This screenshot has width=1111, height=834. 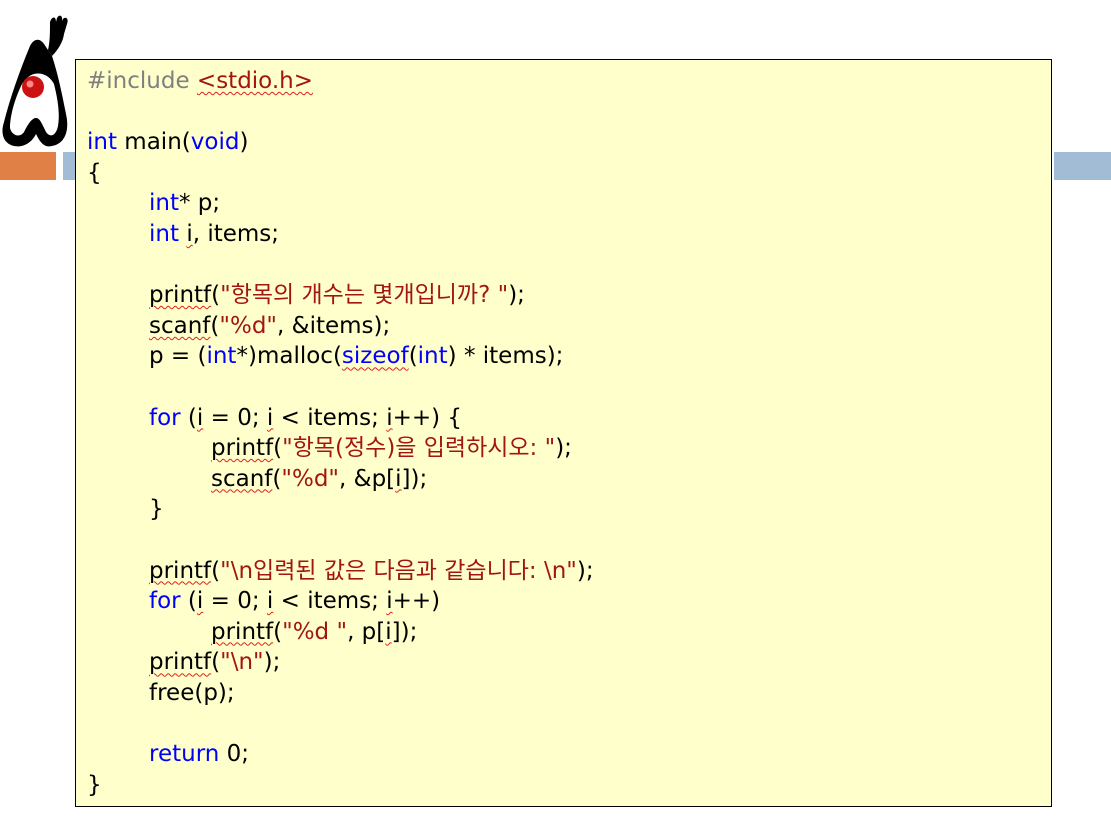 What do you see at coordinates (236, 233) in the screenshot?
I see `code-text: , items;` at bounding box center [236, 233].